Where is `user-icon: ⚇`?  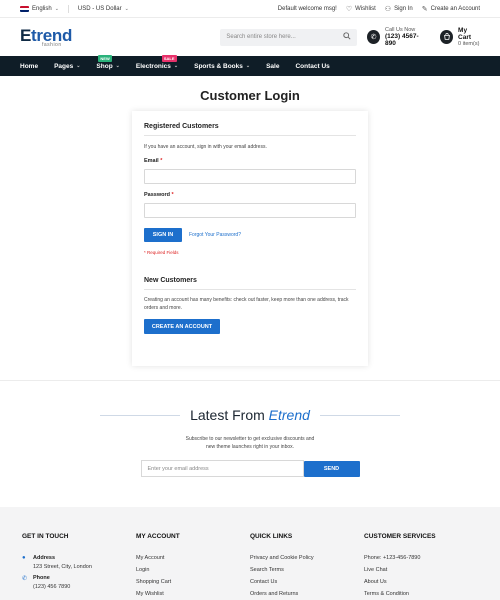 user-icon: ⚇ is located at coordinates (388, 9).